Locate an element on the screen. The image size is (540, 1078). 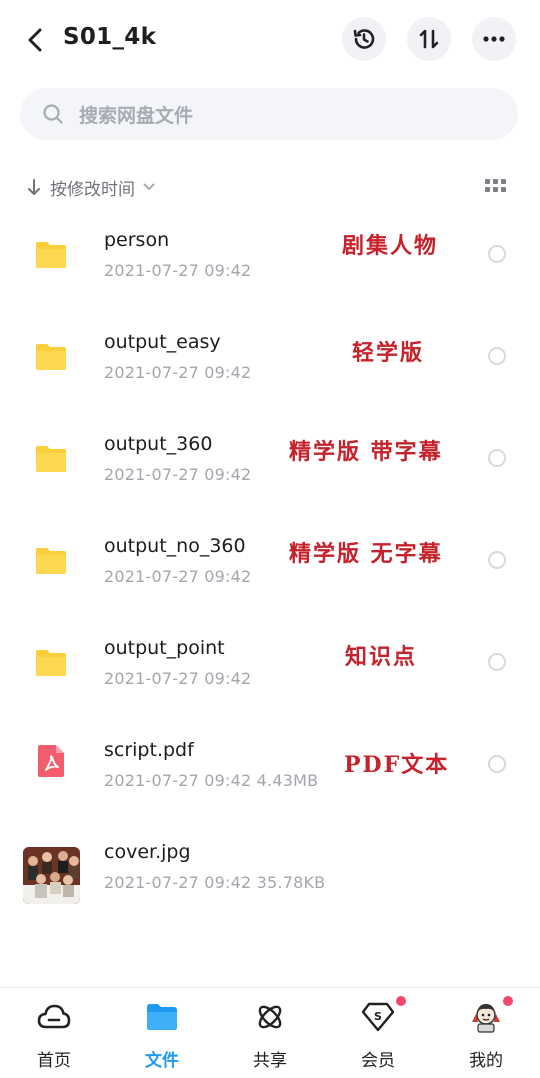
more-dots-icon is located at coordinates (494, 39).